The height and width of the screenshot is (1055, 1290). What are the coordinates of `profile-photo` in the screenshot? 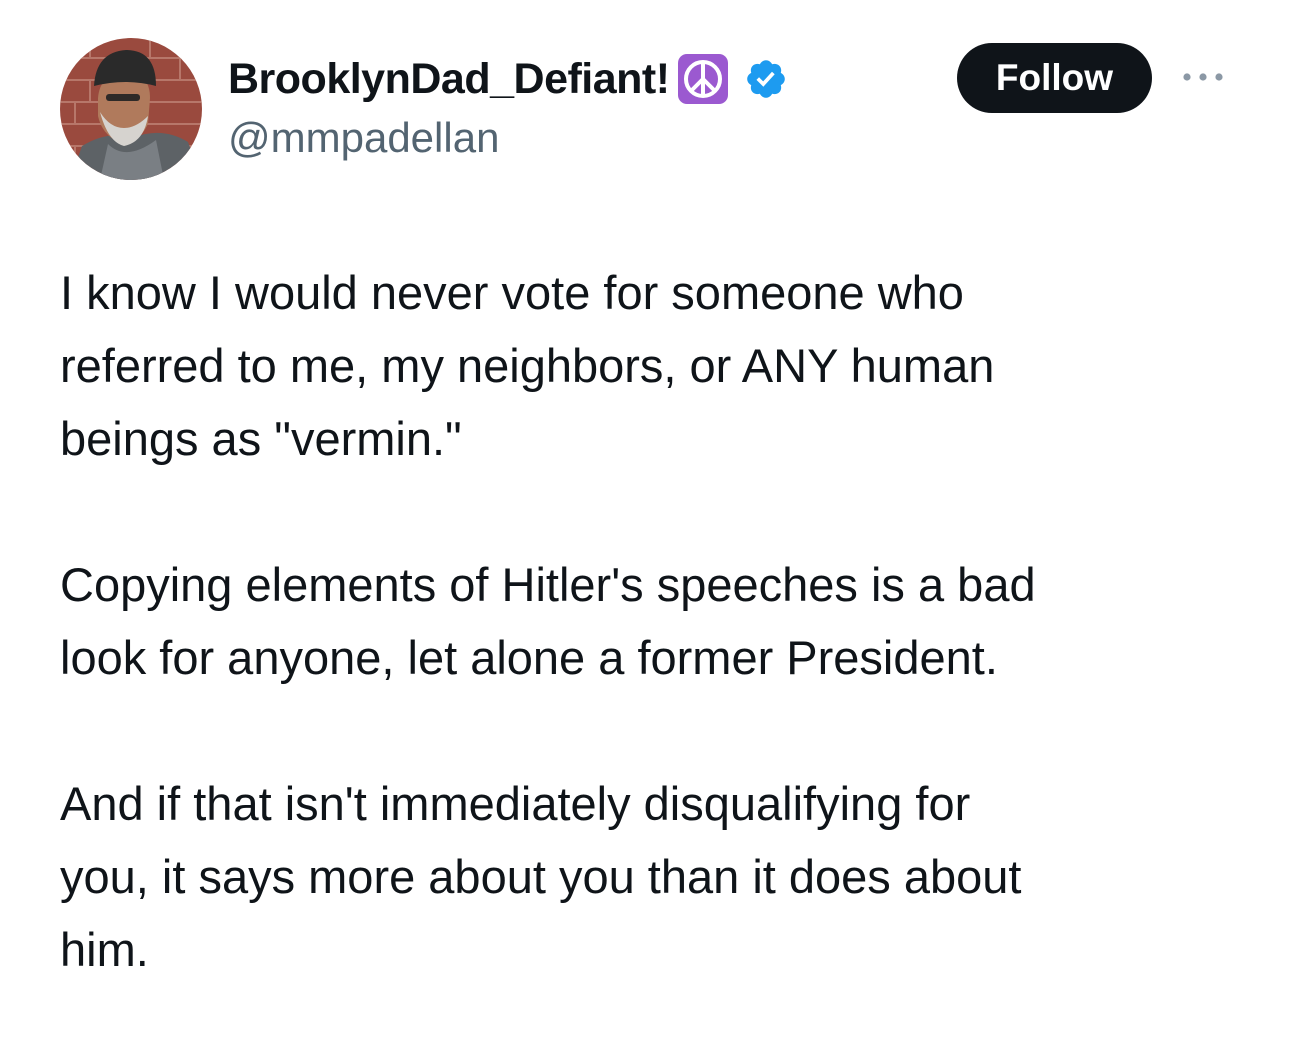 It's located at (131, 109).